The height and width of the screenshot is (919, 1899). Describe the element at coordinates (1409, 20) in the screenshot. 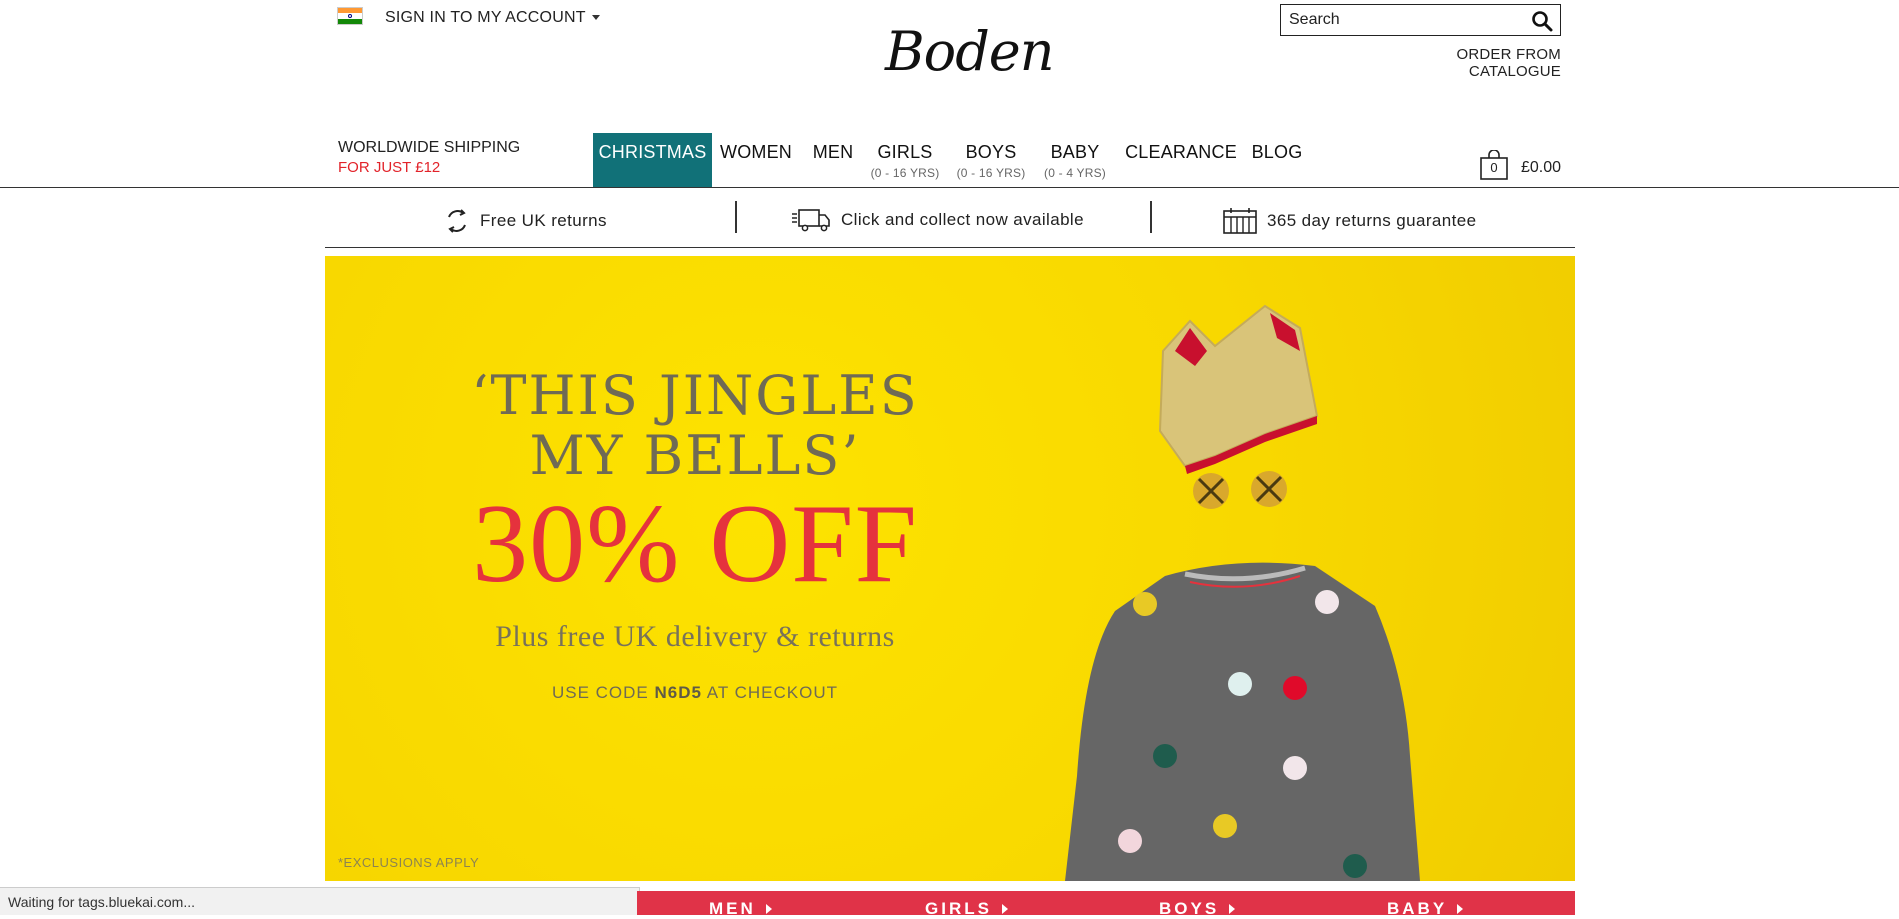

I see `search-input` at that location.